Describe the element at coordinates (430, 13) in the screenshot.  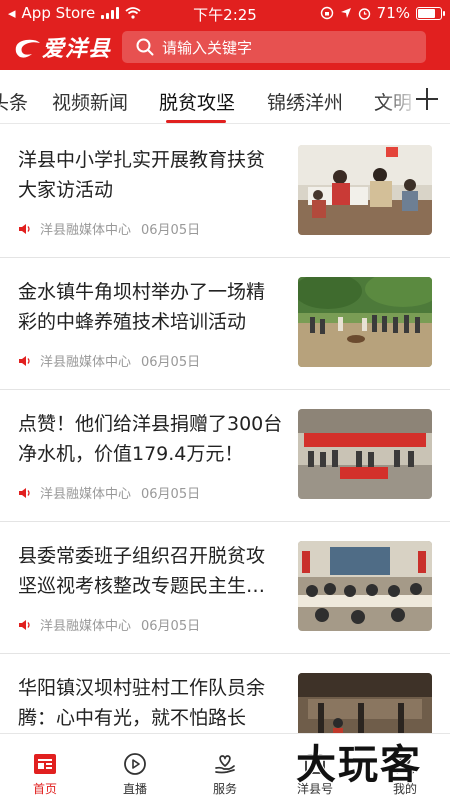
I see `battery-icon` at that location.